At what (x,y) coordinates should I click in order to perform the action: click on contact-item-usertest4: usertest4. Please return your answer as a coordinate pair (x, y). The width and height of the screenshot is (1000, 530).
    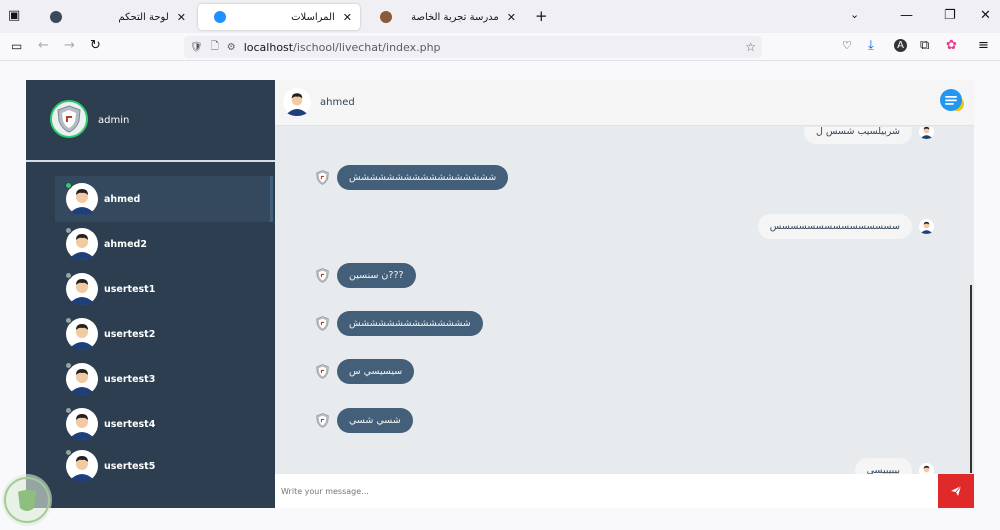
    Looking at the image, I should click on (164, 424).